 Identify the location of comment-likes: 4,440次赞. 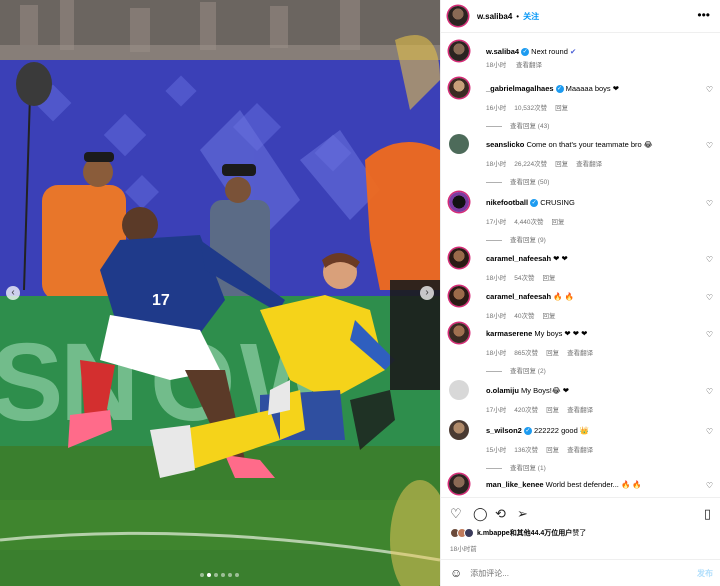
(528, 222).